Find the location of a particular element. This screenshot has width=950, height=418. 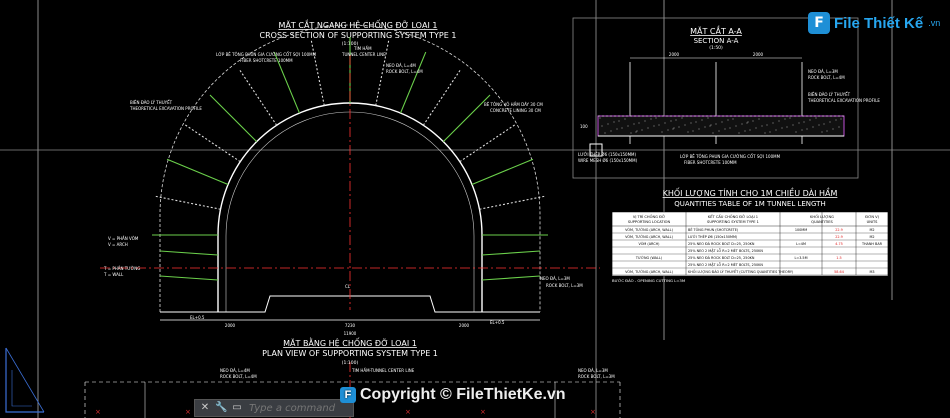

table-cell: LƯỚI THÉP Ø6 (150x150MM) is located at coordinates (713, 236).